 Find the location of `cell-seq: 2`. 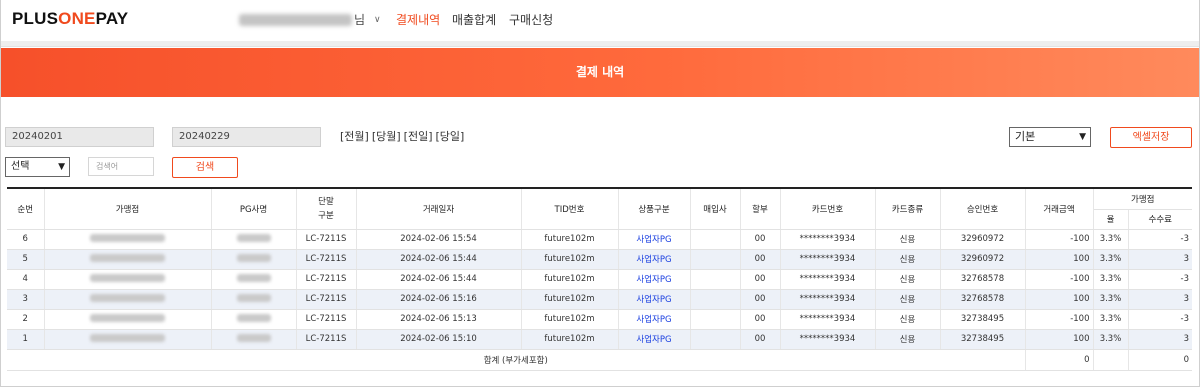

cell-seq: 2 is located at coordinates (26, 319).